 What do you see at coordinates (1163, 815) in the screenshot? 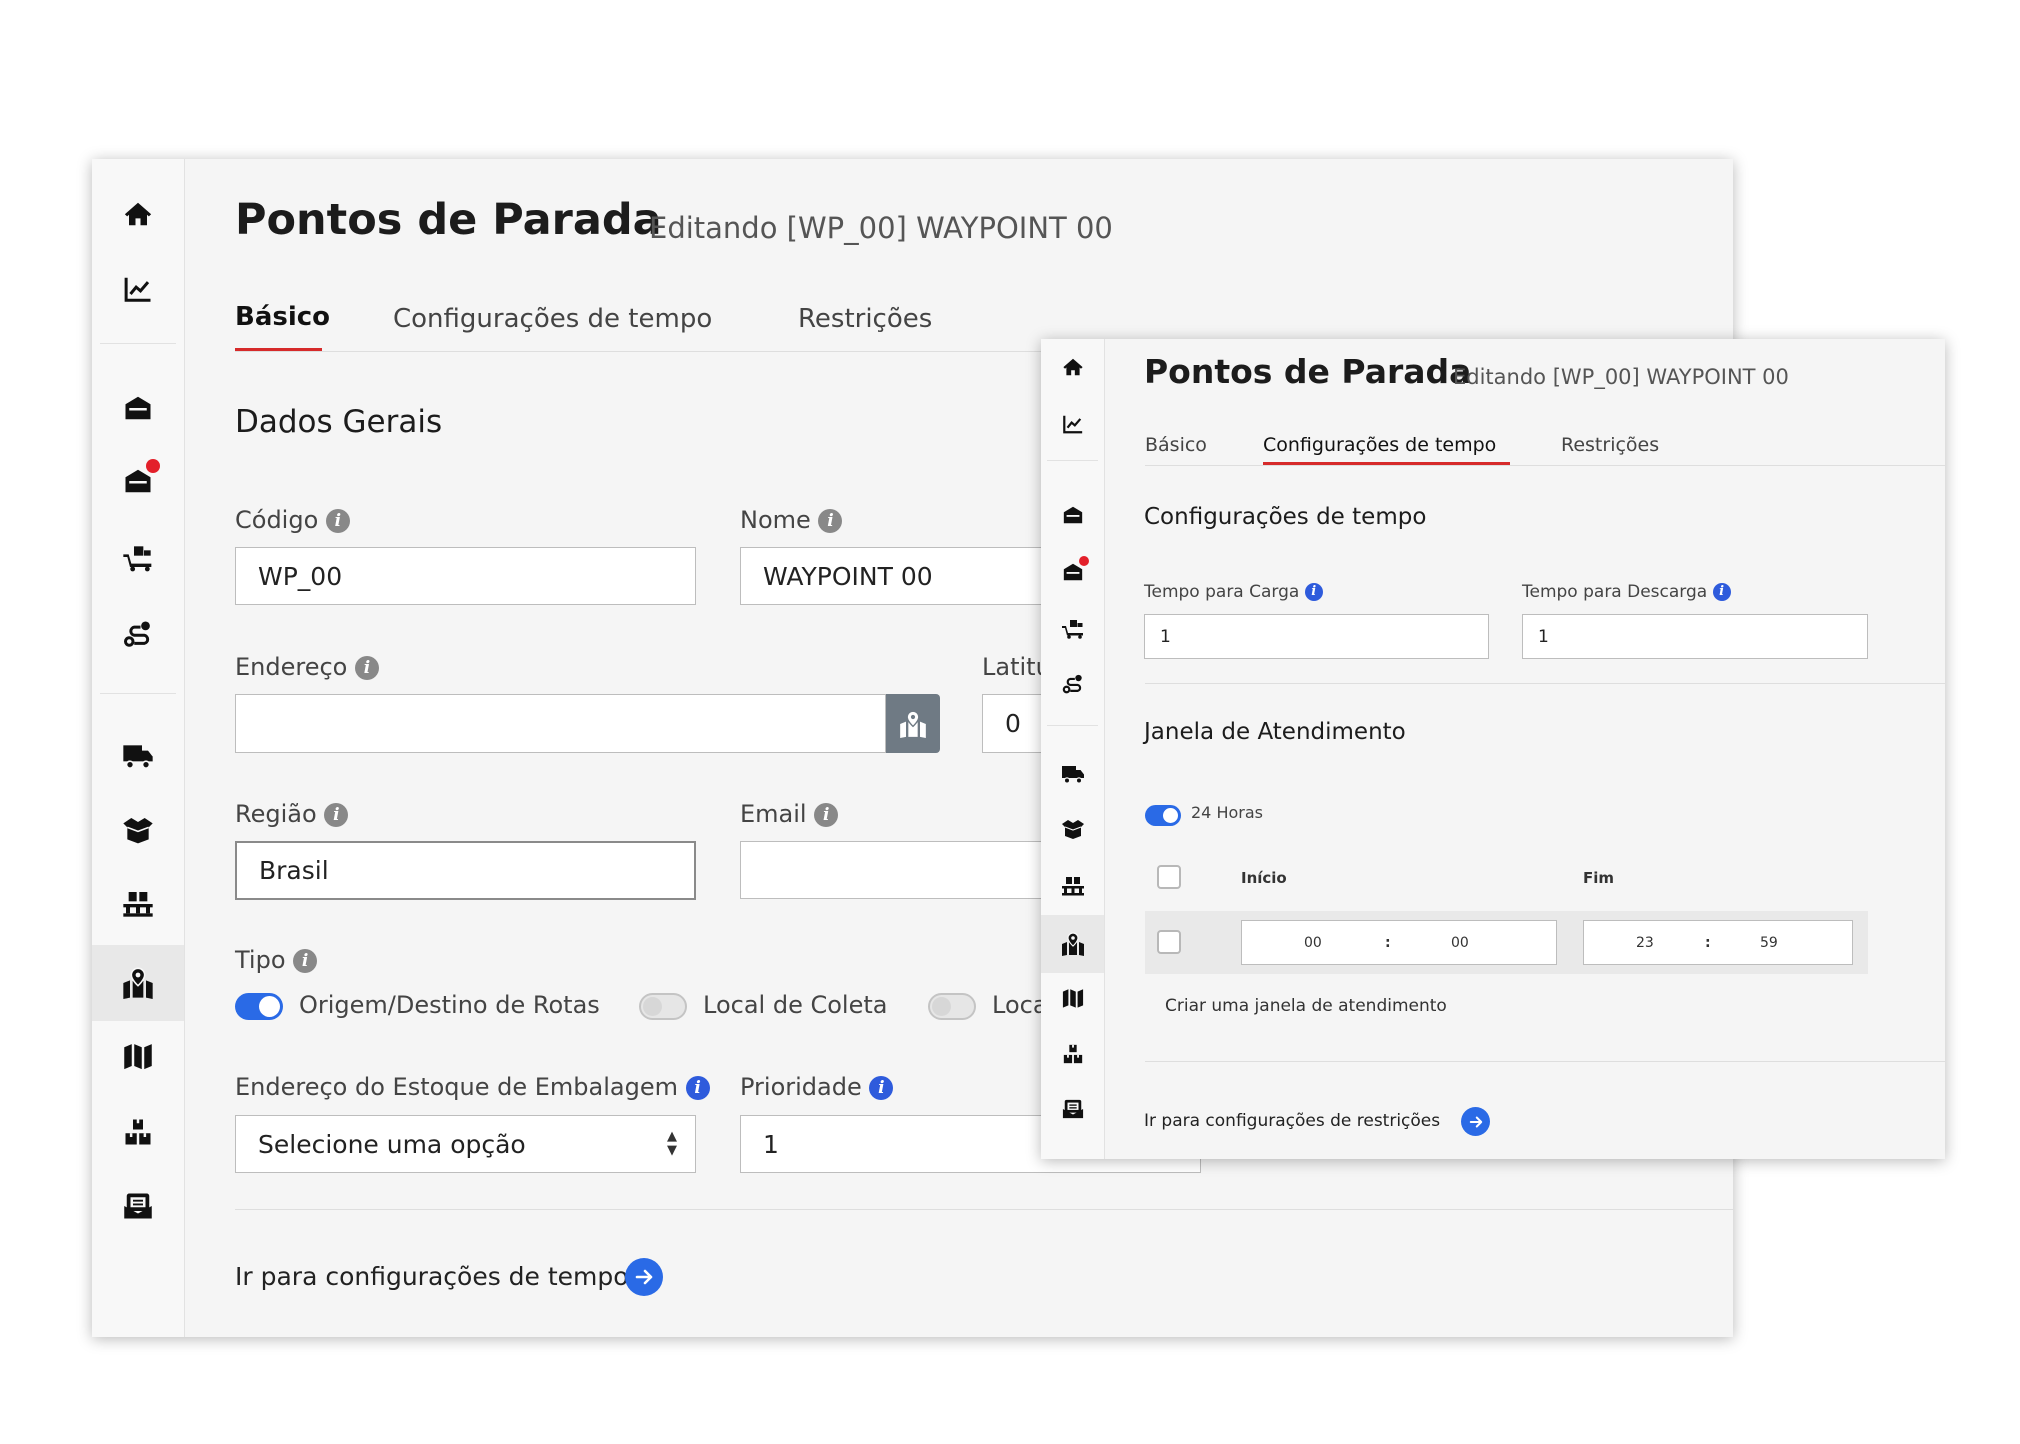
I see `toggle-24-horas` at bounding box center [1163, 815].